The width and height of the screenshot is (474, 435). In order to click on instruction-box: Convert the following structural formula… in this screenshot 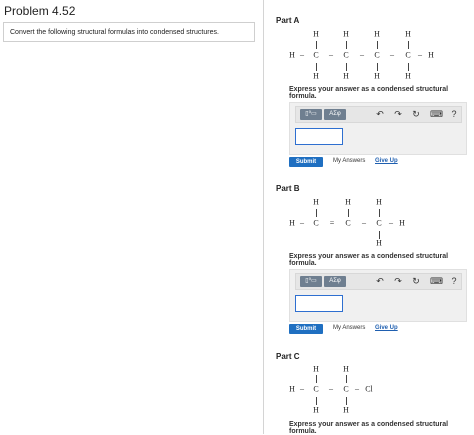, I will do `click(129, 32)`.